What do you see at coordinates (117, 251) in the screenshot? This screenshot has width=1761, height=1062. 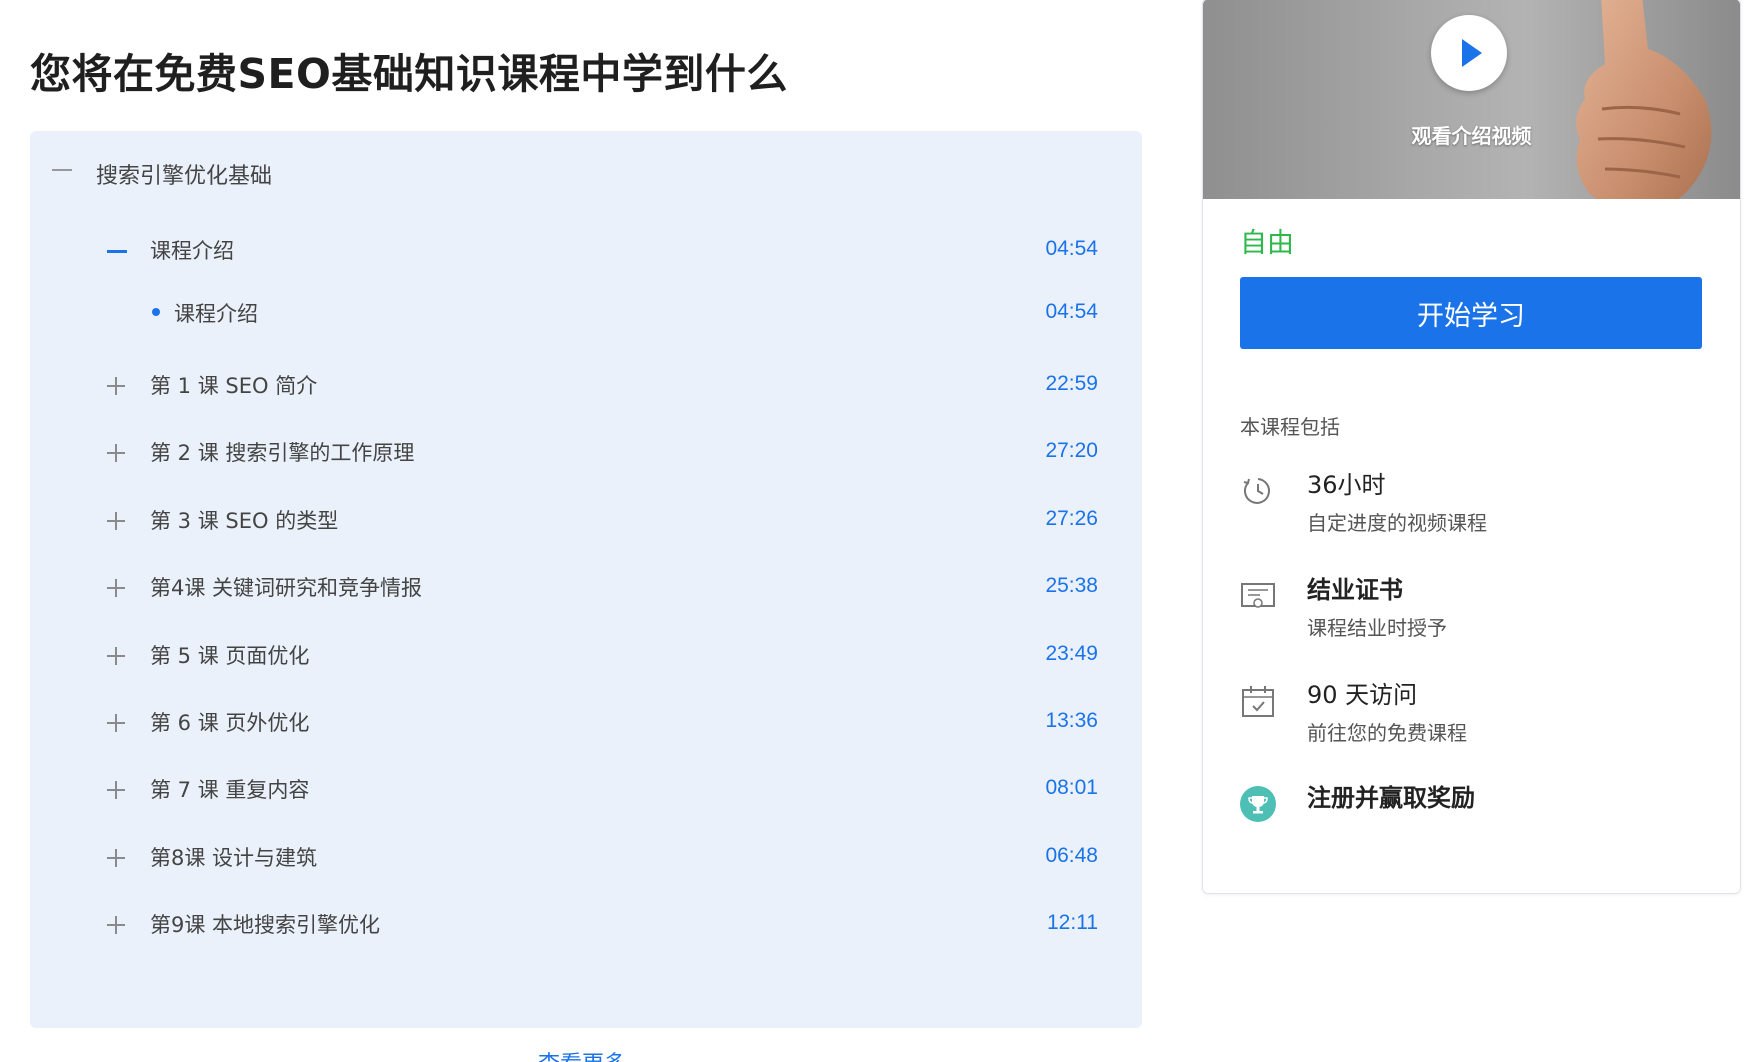 I see `minus-icon` at bounding box center [117, 251].